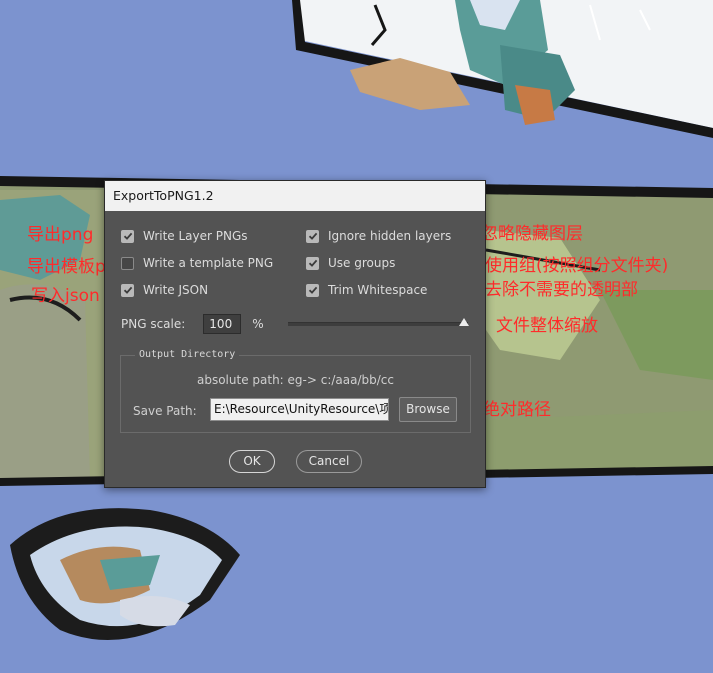 The width and height of the screenshot is (713, 673). Describe the element at coordinates (577, 266) in the screenshot. I see `annotation-use-groups: 使用组(按照组分文件夹)` at that location.